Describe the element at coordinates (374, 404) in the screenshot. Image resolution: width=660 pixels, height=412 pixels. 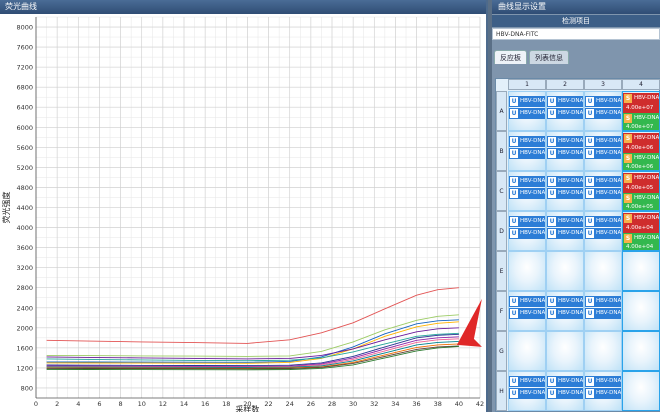
I see `x-tick-label: 32` at that location.